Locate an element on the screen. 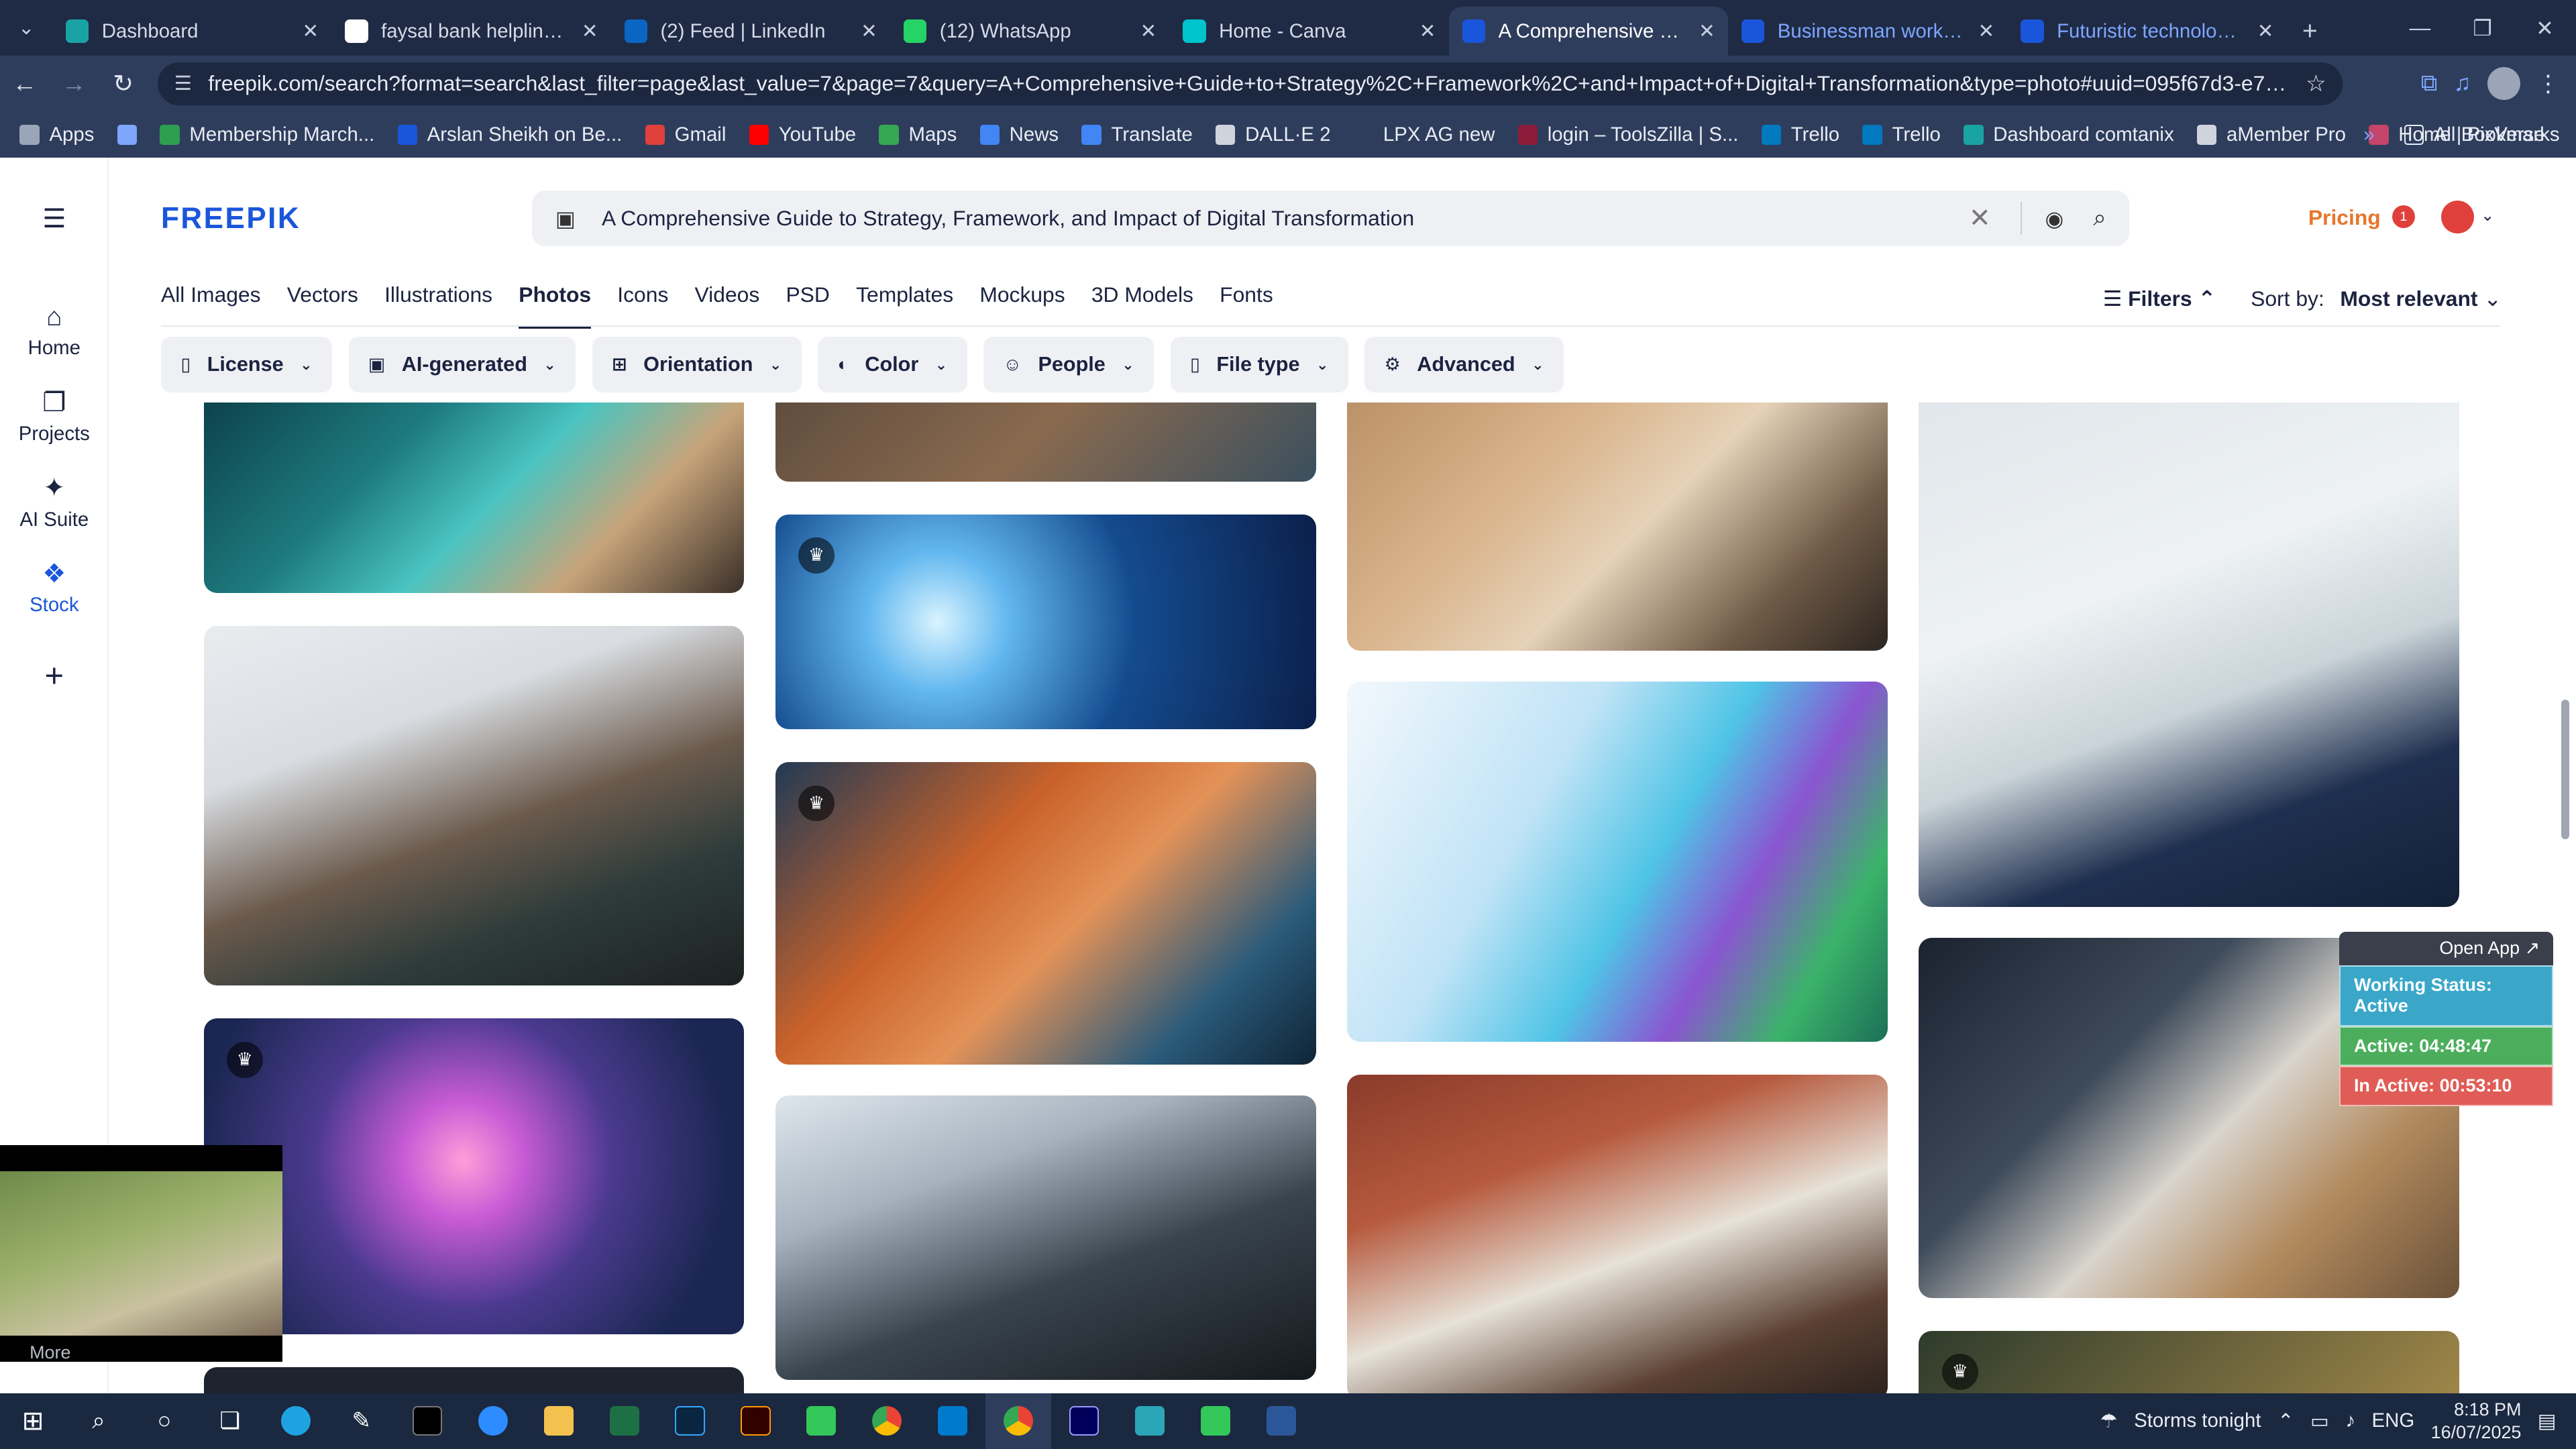  tab-search-chevron-icon: ⌄ is located at coordinates (26, 28).